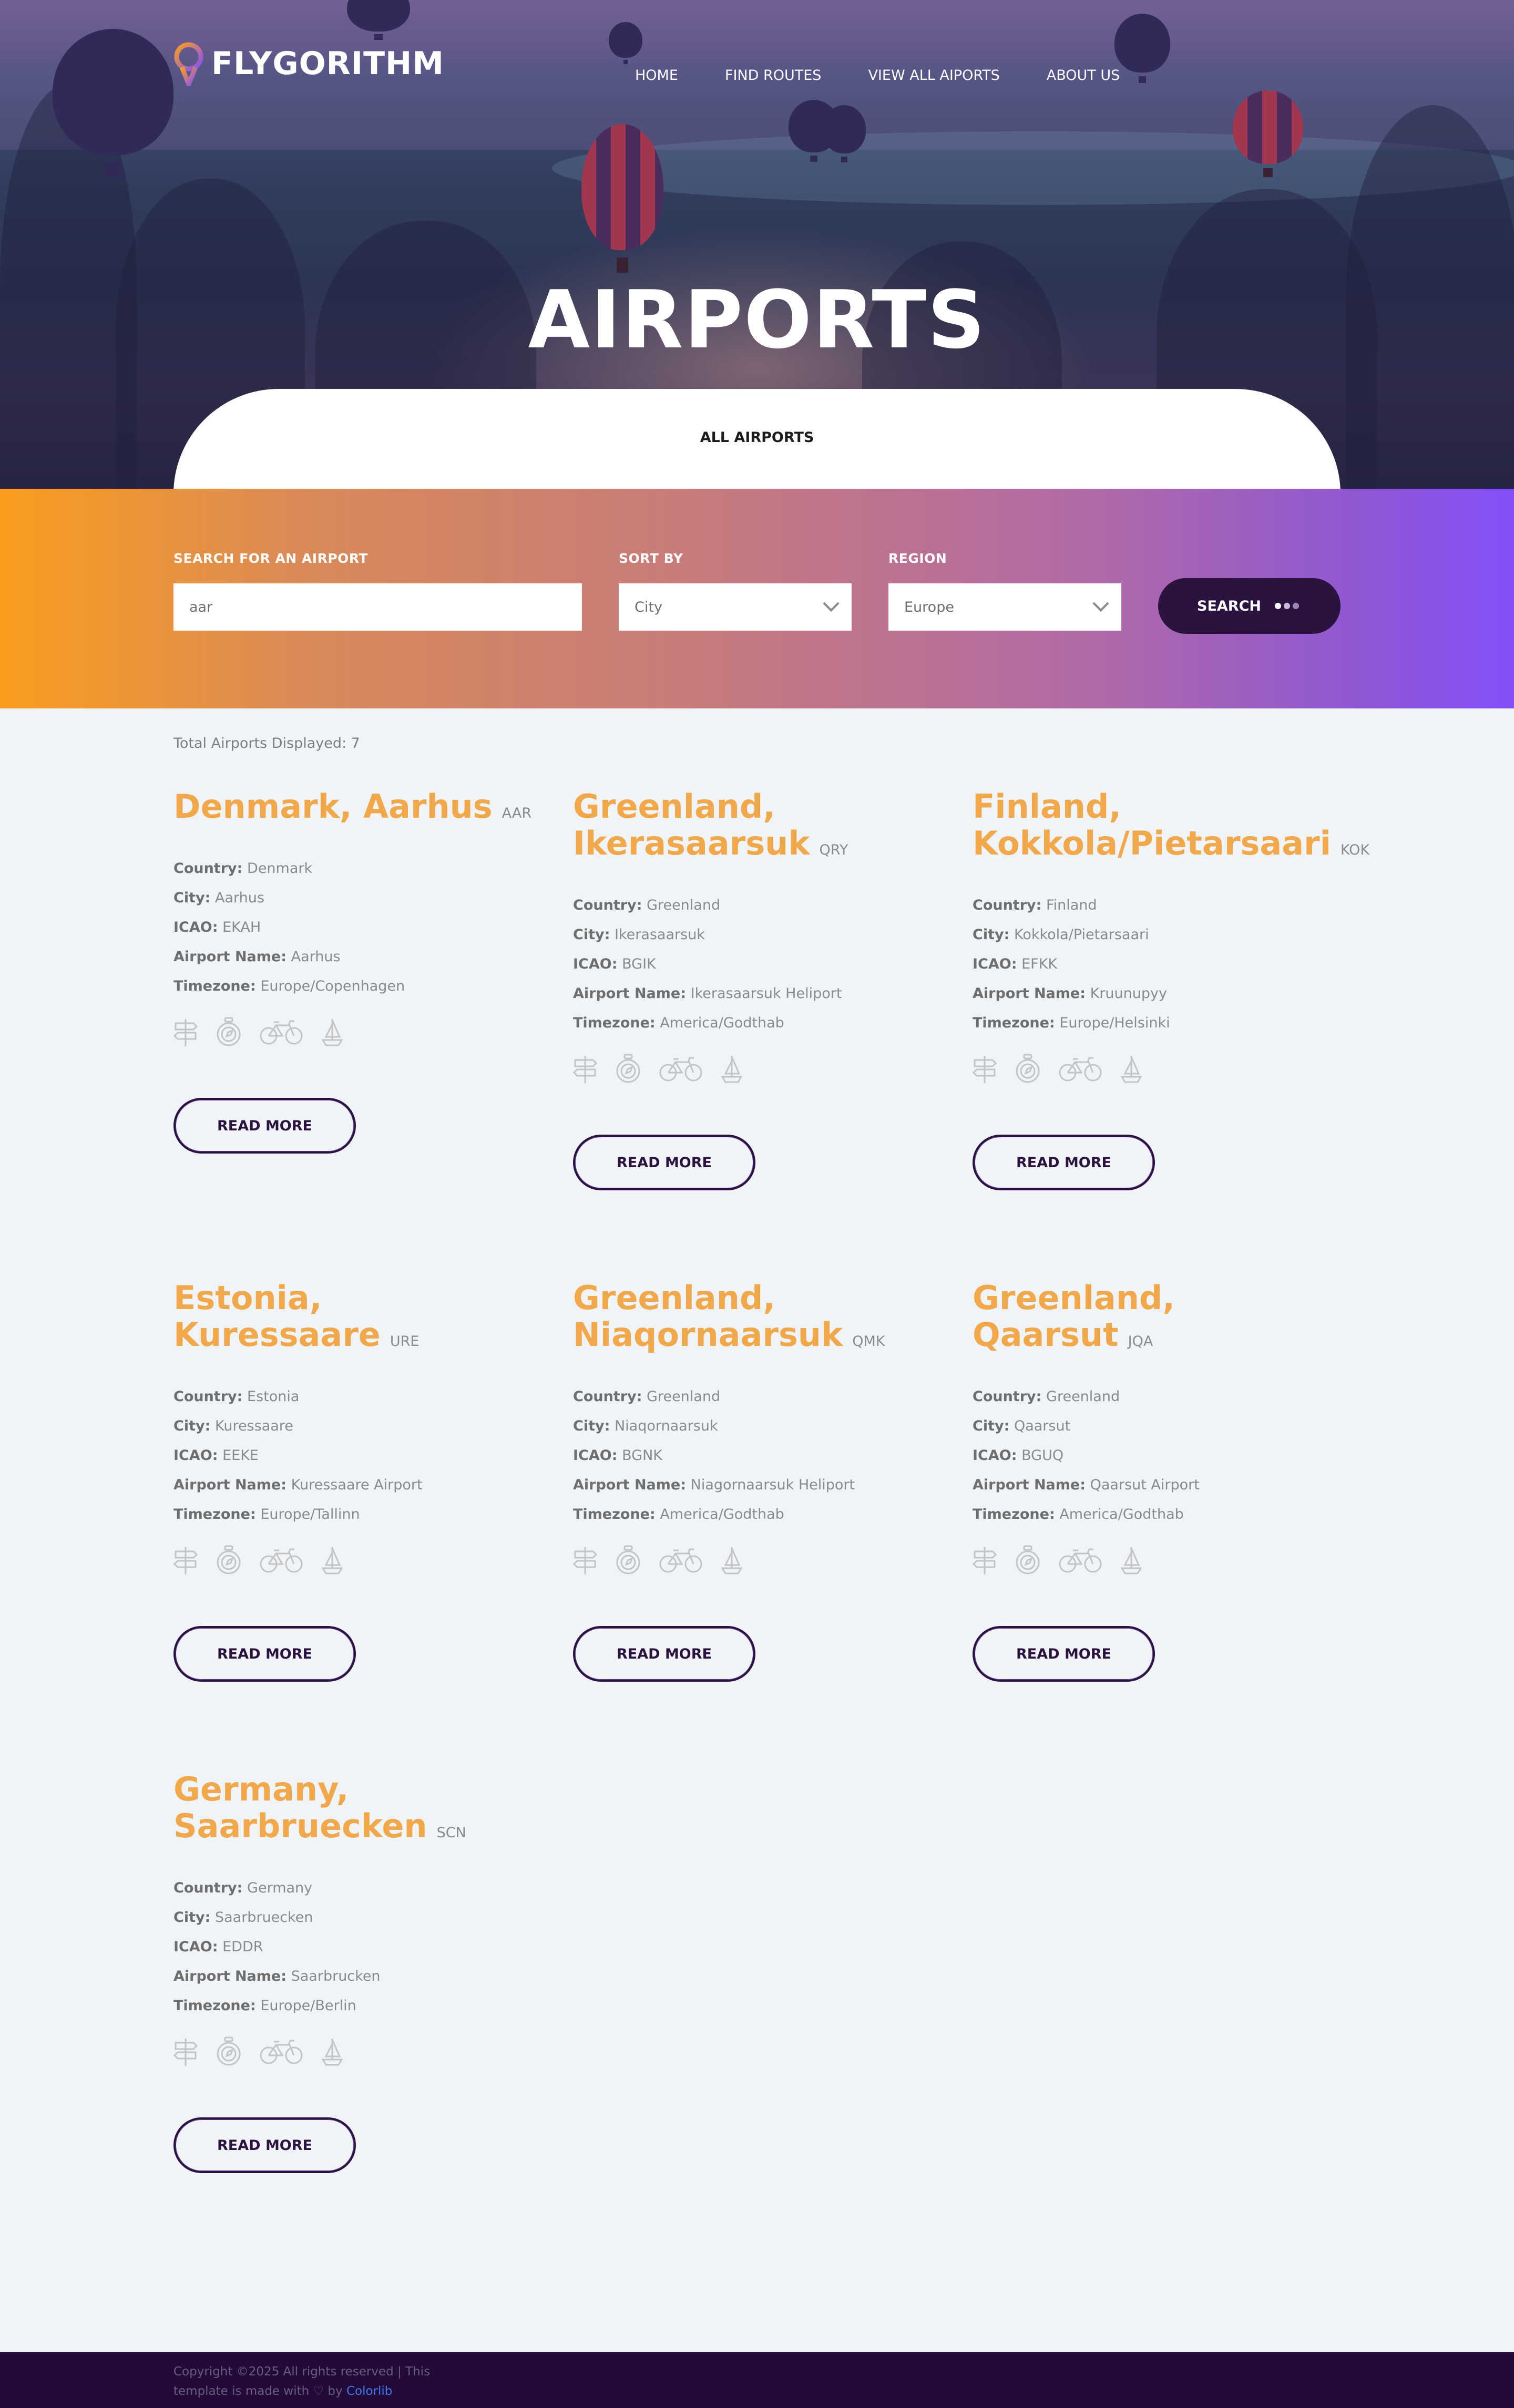 This screenshot has height=2408, width=1514. I want to click on detail-icao: ICAO: BGUQ, so click(1157, 1455).